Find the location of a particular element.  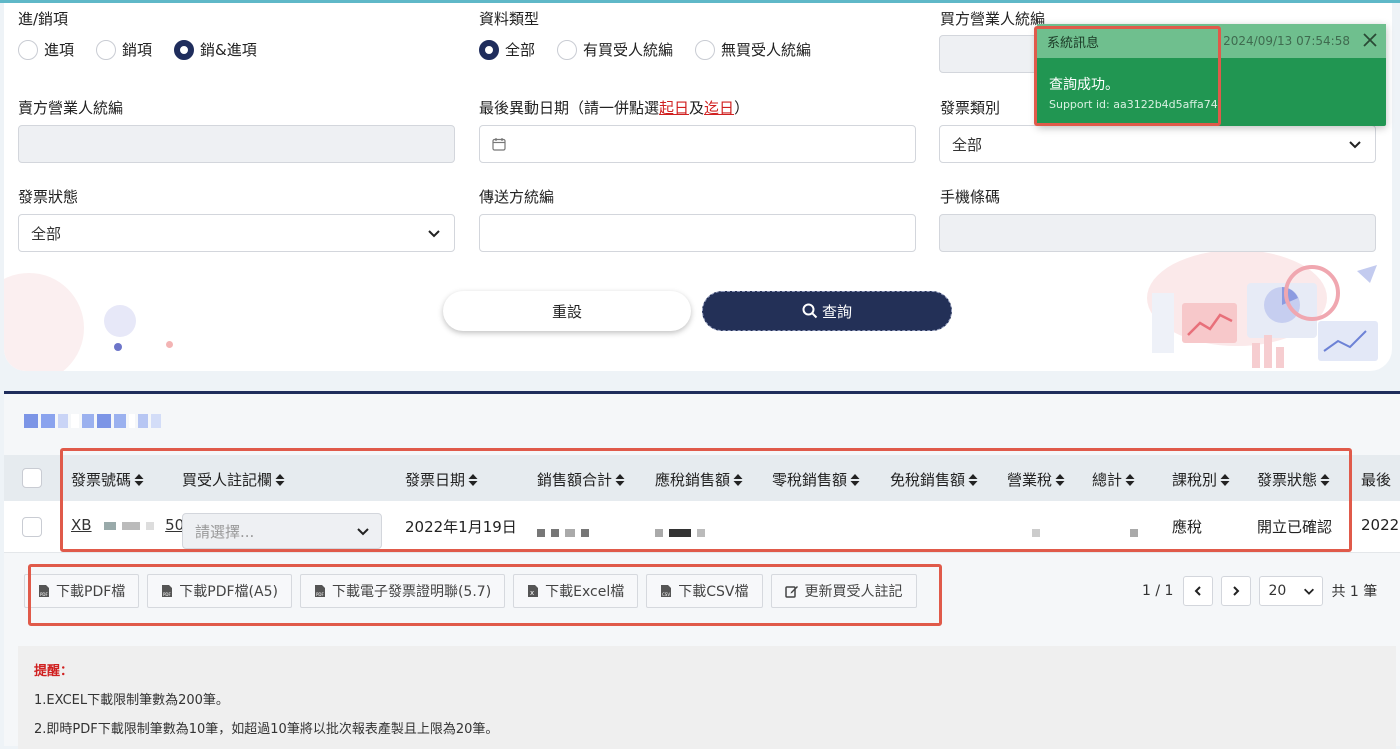

download-excel-button: x 下載Excel檔 is located at coordinates (576, 591).